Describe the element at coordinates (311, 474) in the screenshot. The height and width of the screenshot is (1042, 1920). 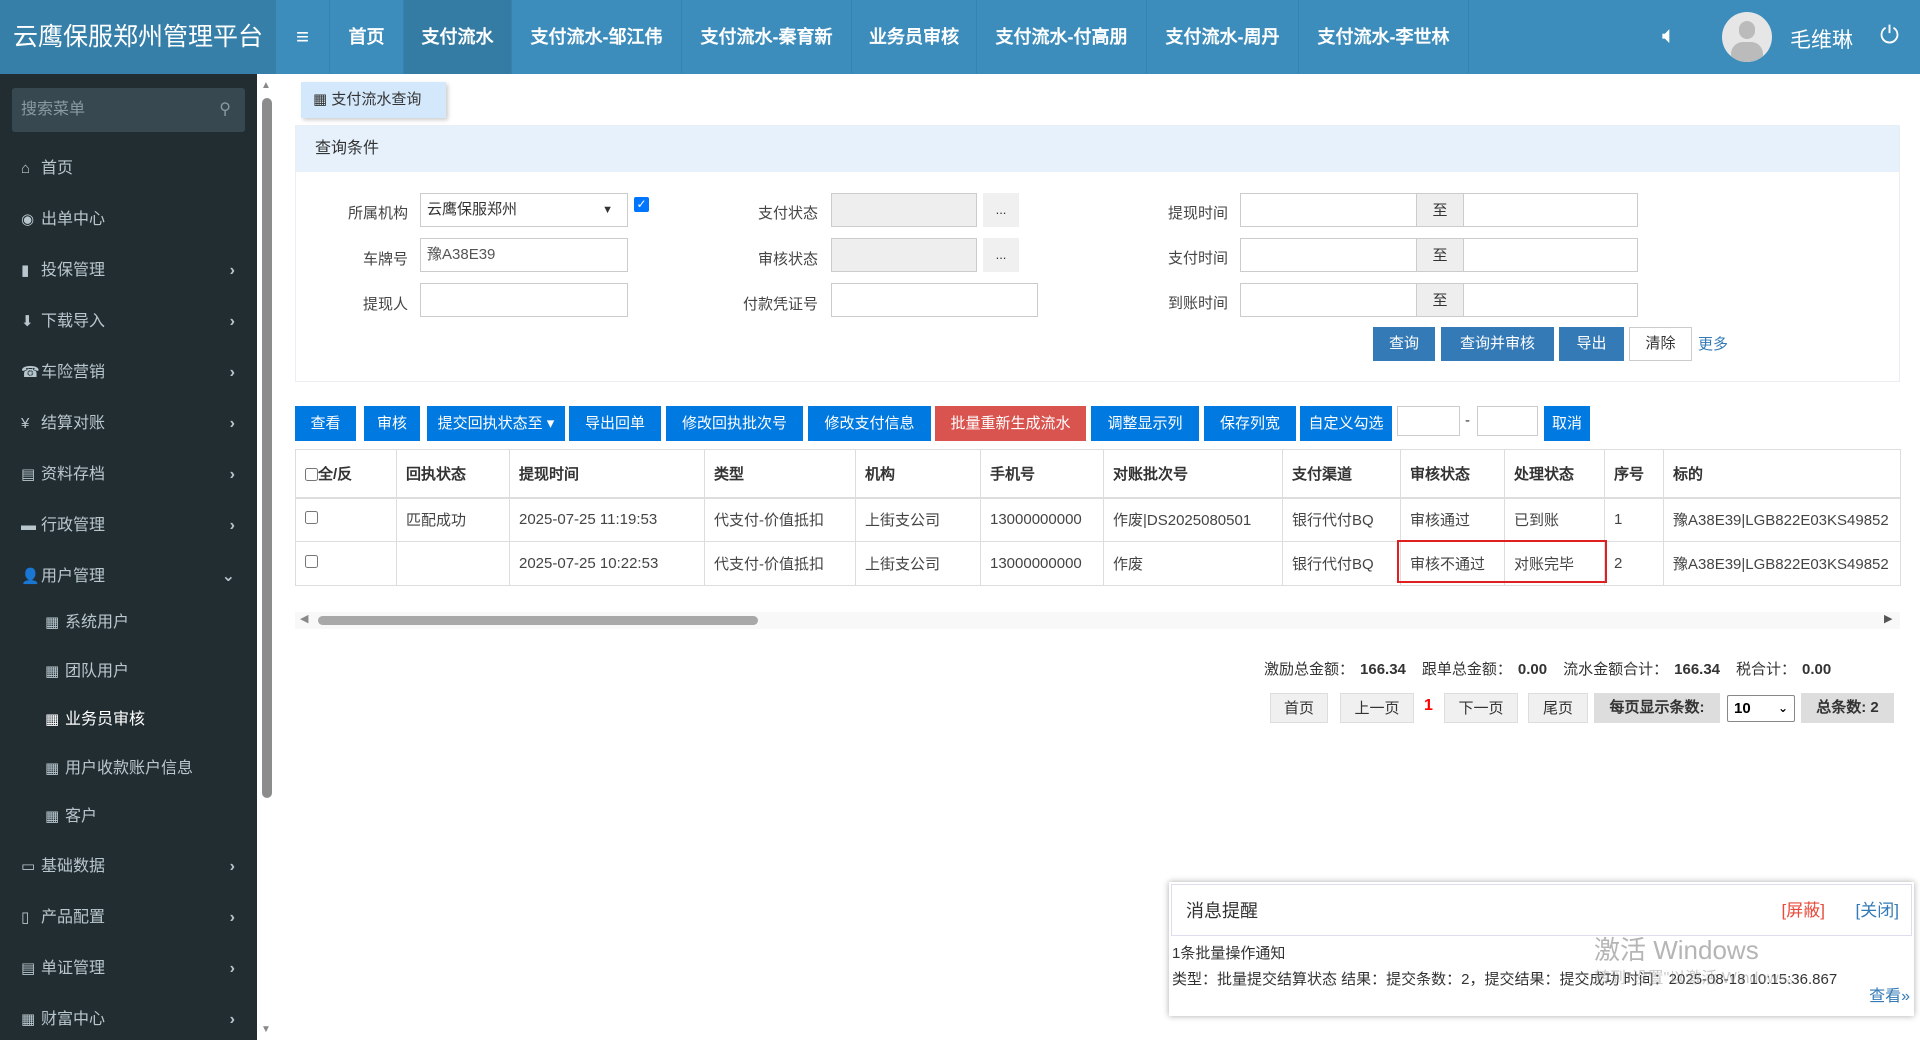
I see `select-all-checkbox` at that location.